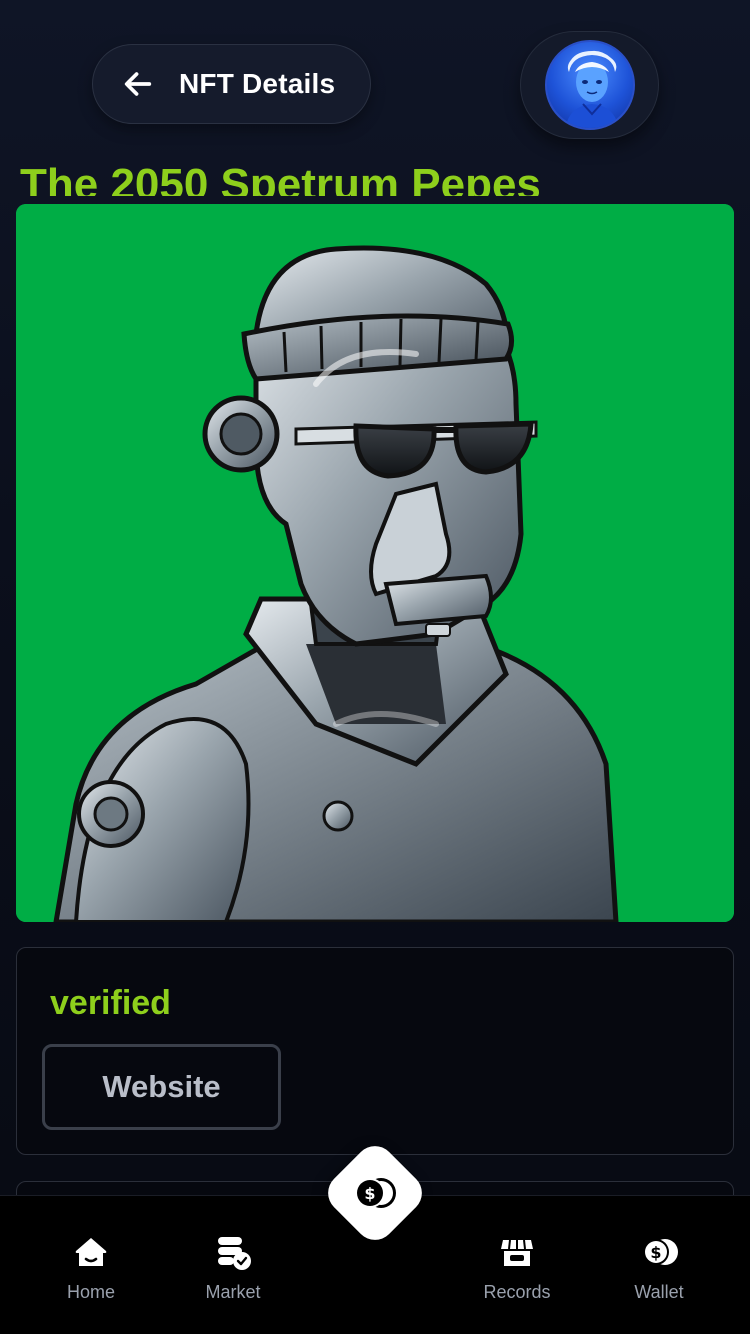 This screenshot has width=750, height=1334. Describe the element at coordinates (161, 1087) in the screenshot. I see `website-button: Website` at that location.